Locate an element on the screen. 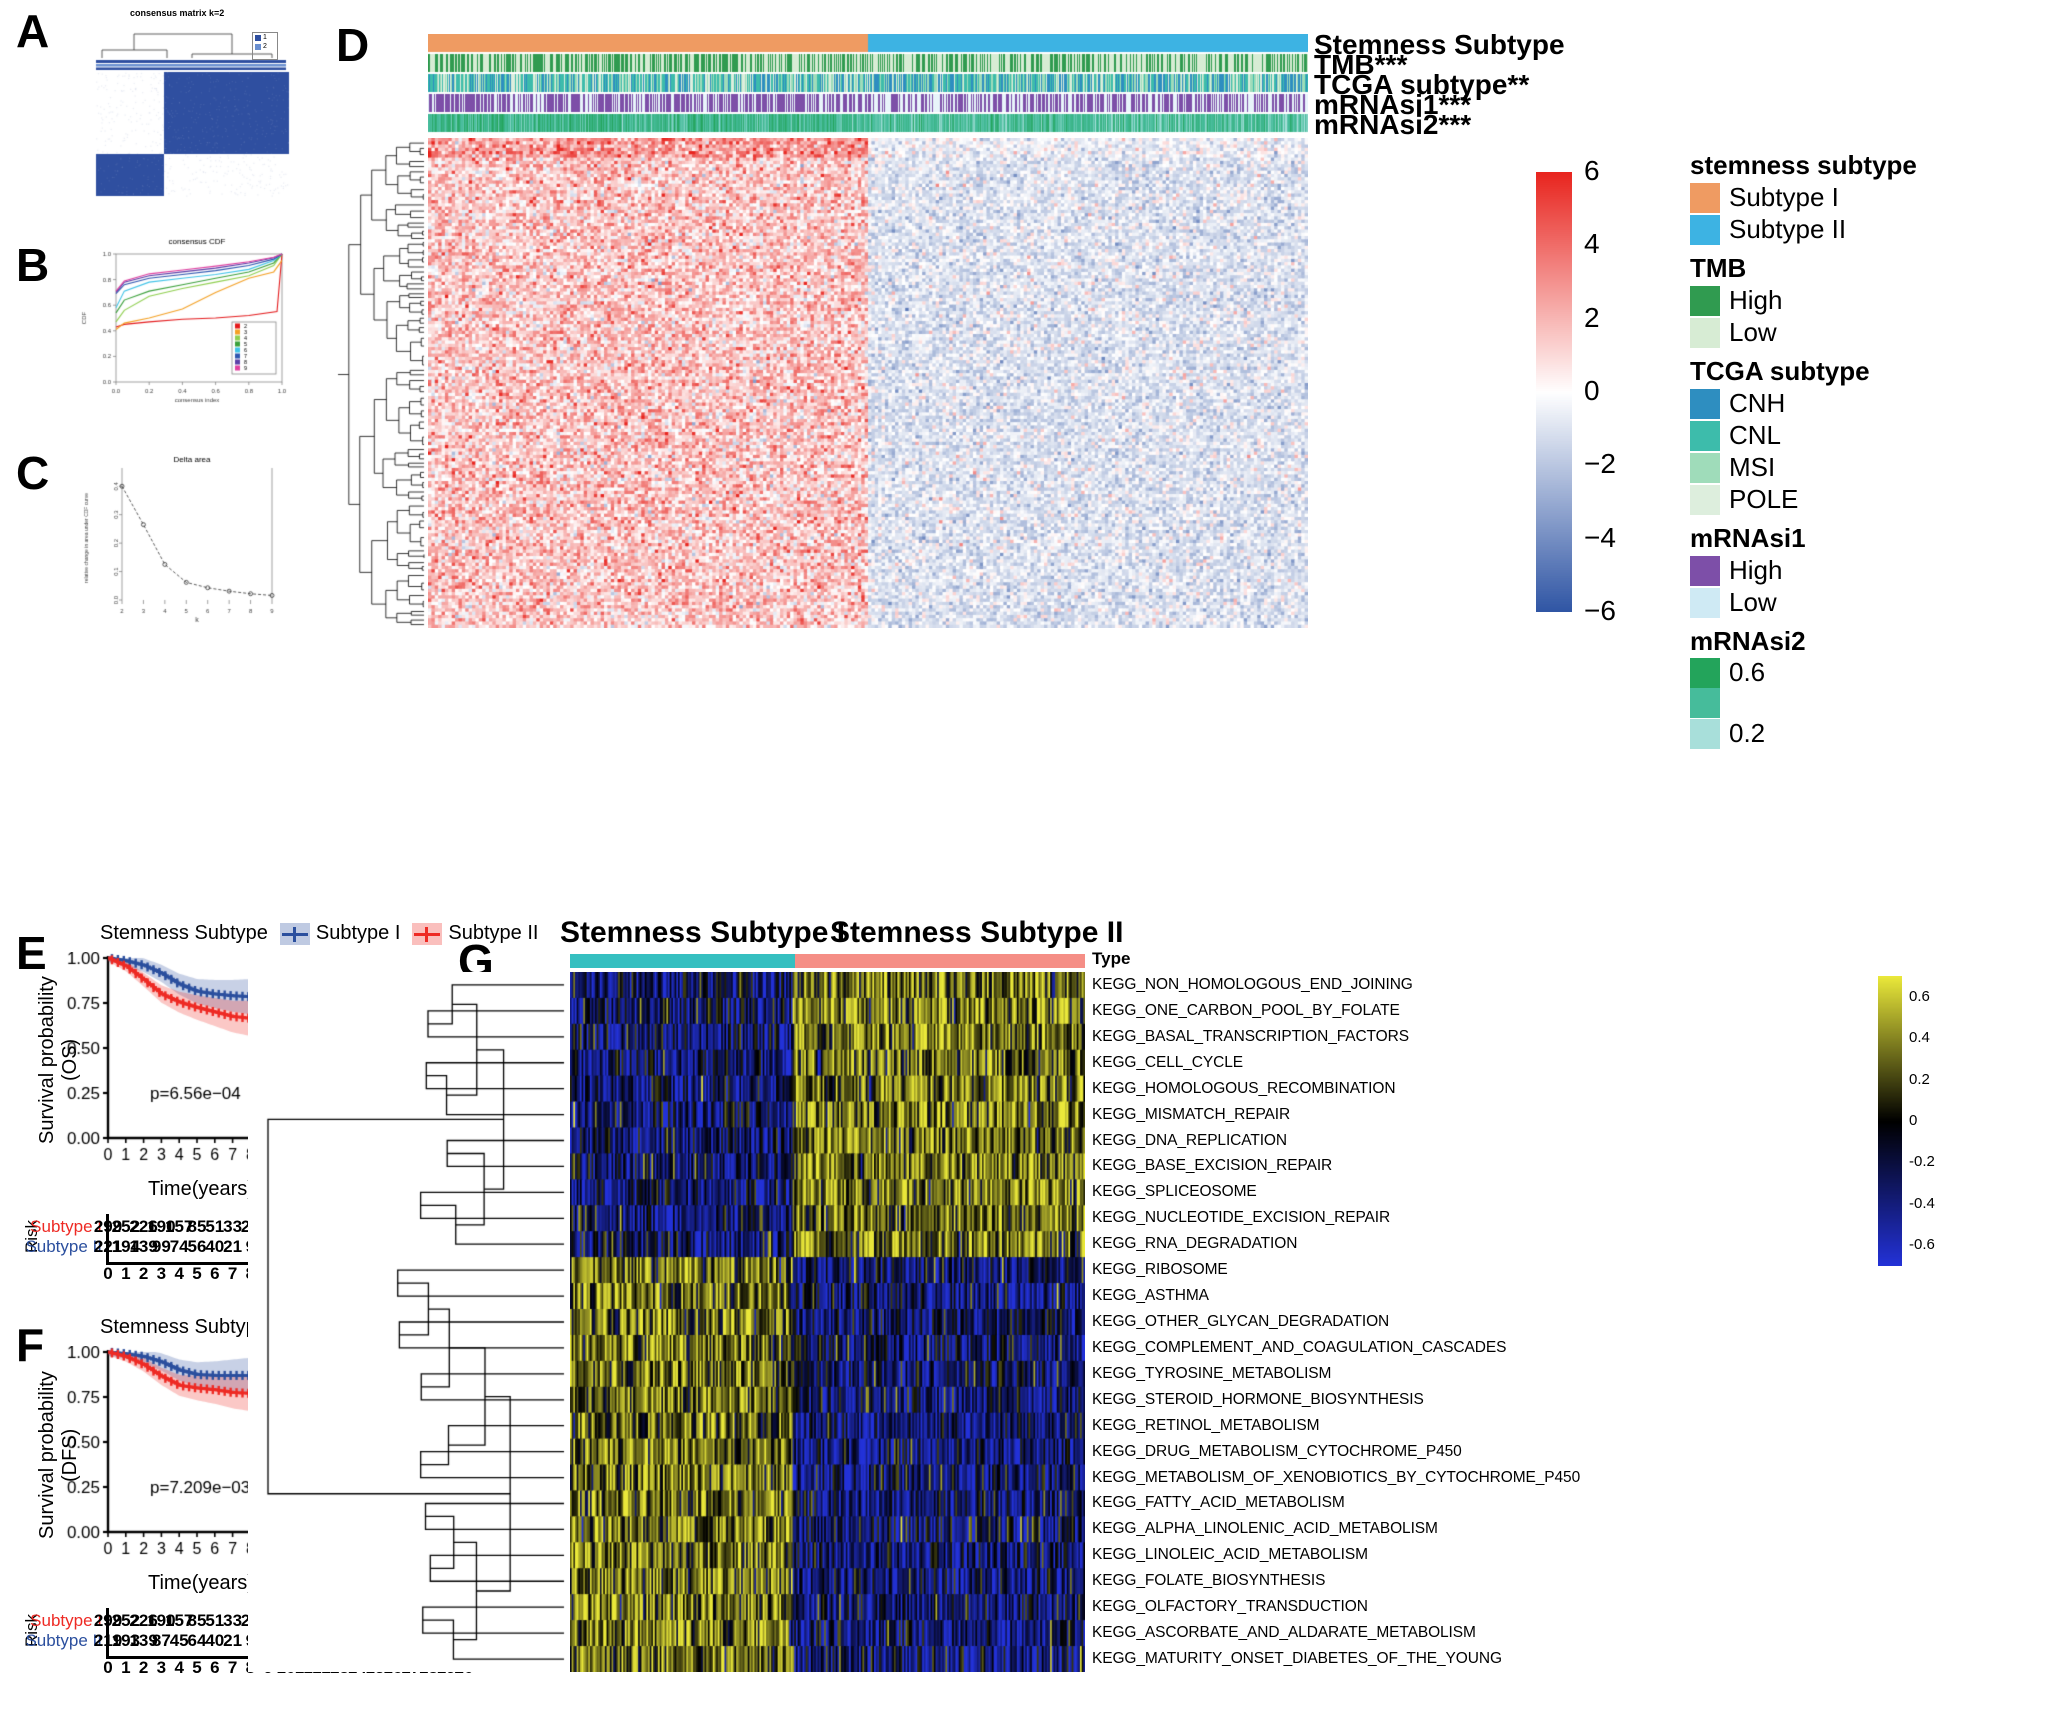 This screenshot has height=1721, width=2050. kegg-pathway-label: KEGG_STEROID_HORMONE_BIOSYNTHESIS is located at coordinates (1258, 1399).